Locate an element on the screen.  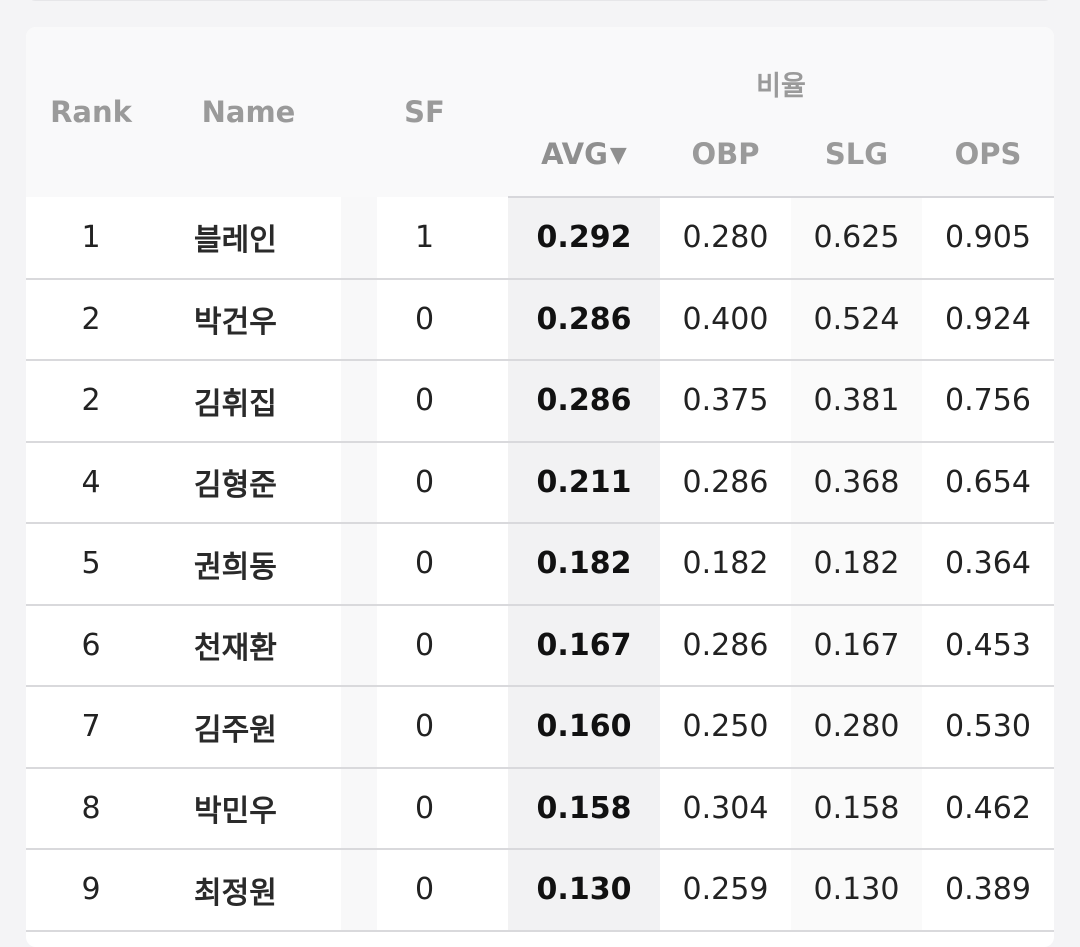
avg-cell: 0.182 is located at coordinates (584, 564).